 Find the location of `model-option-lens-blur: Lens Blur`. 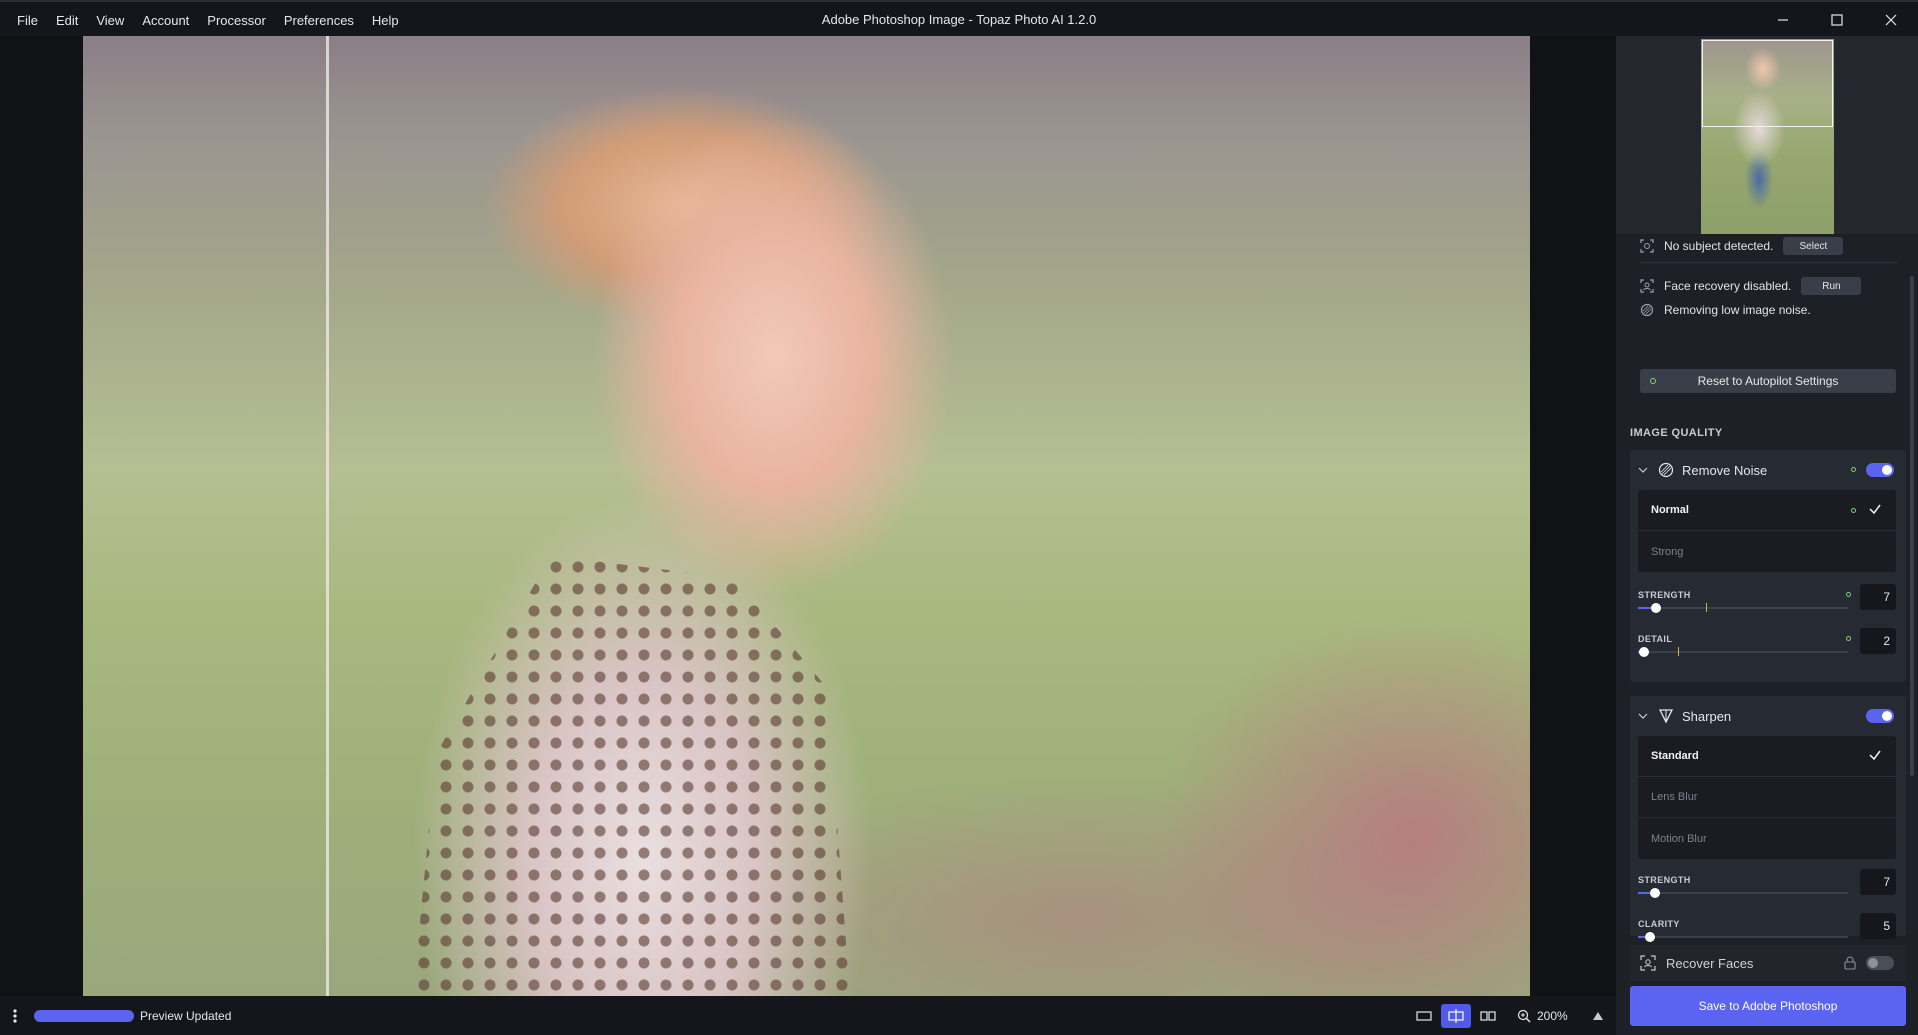

model-option-lens-blur: Lens Blur is located at coordinates (1767, 797).